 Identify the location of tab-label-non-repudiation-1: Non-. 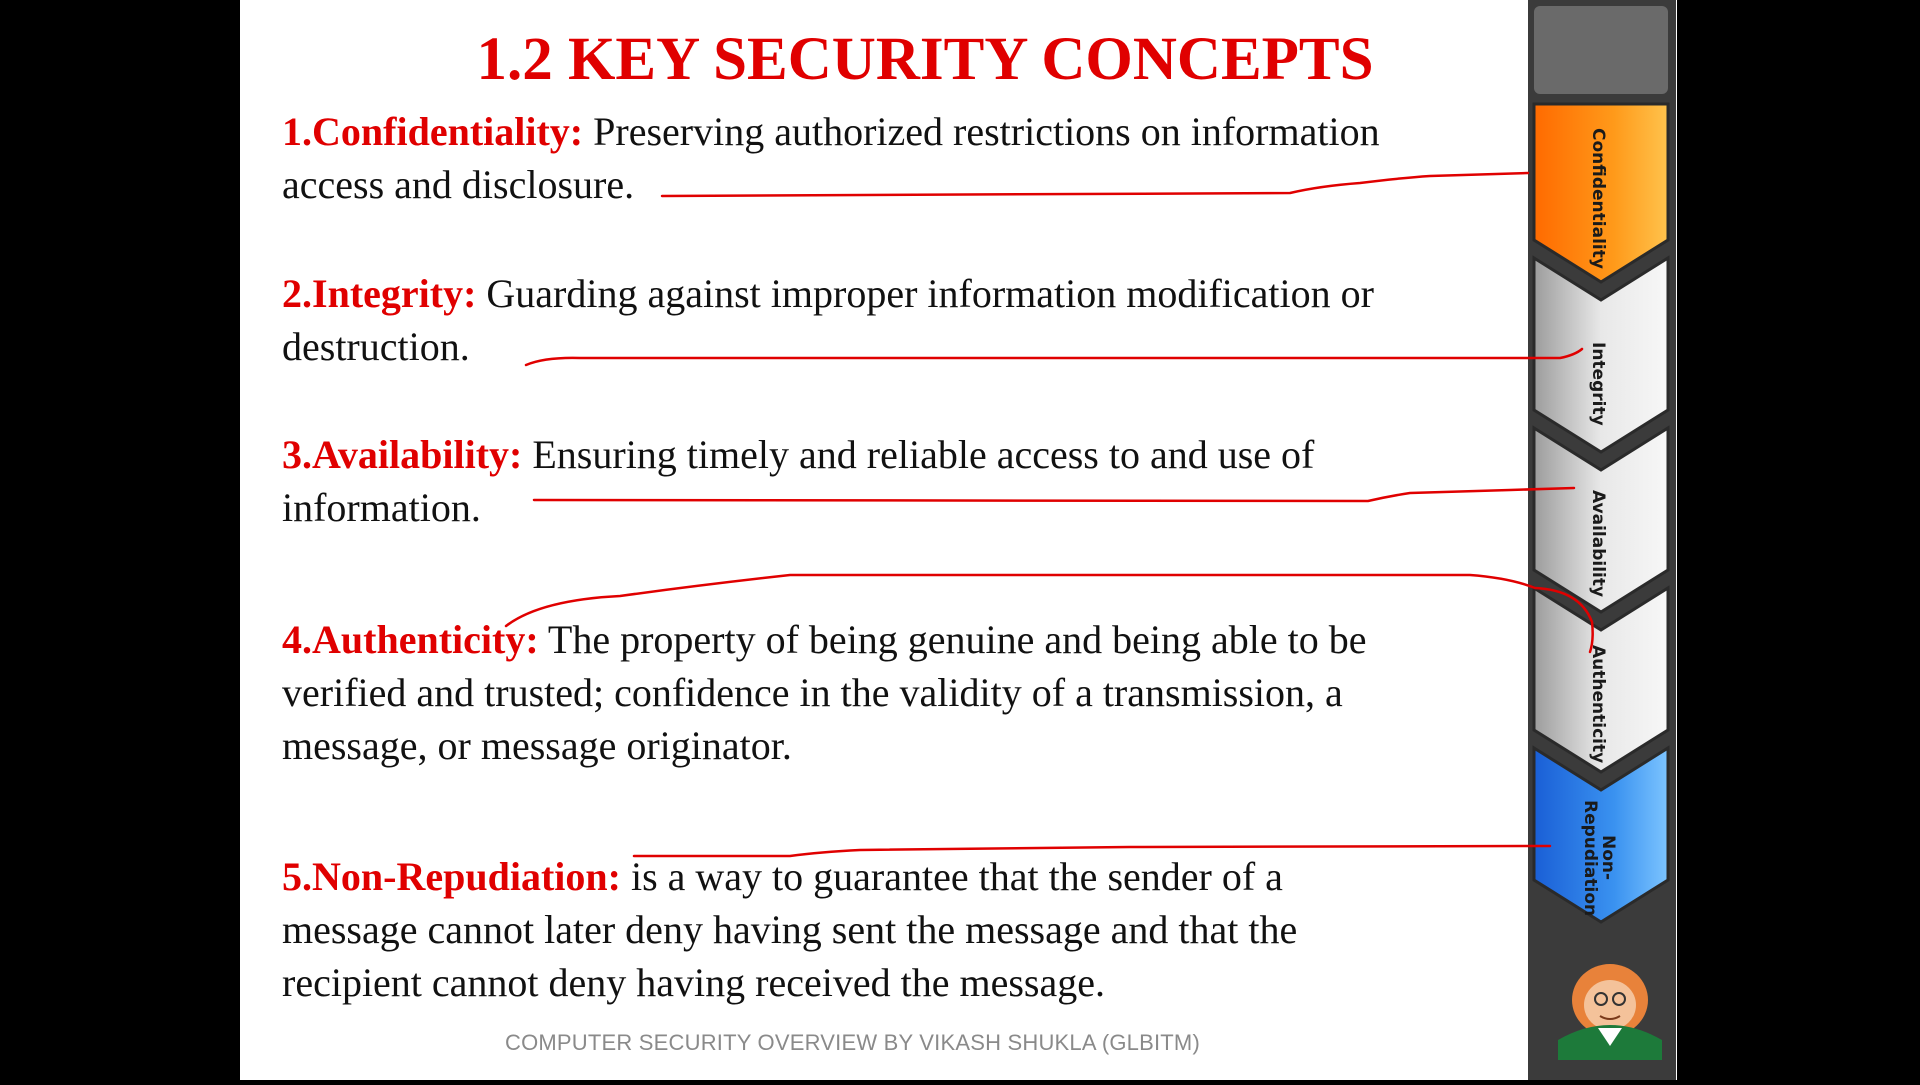
(1608, 858).